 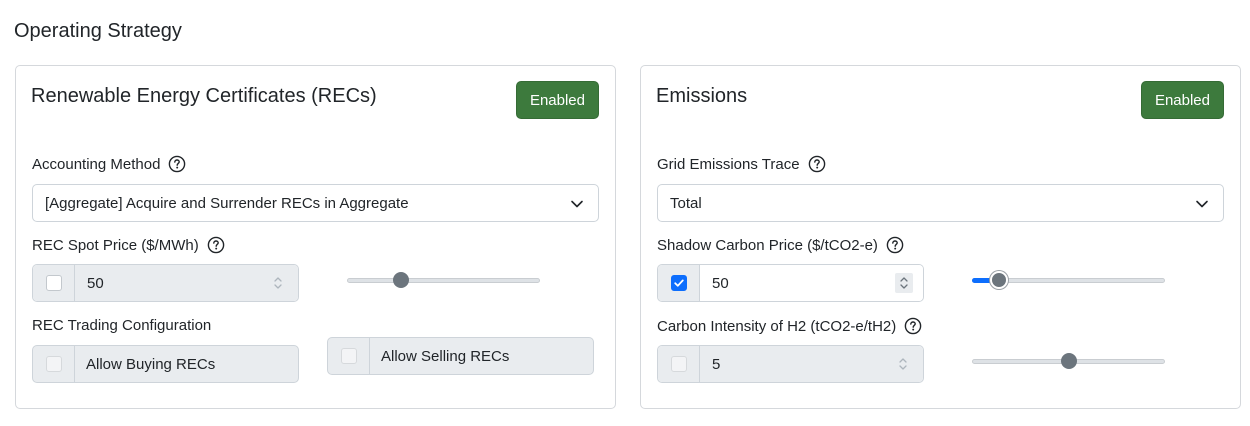 I want to click on check-icon, so click(x=678, y=283).